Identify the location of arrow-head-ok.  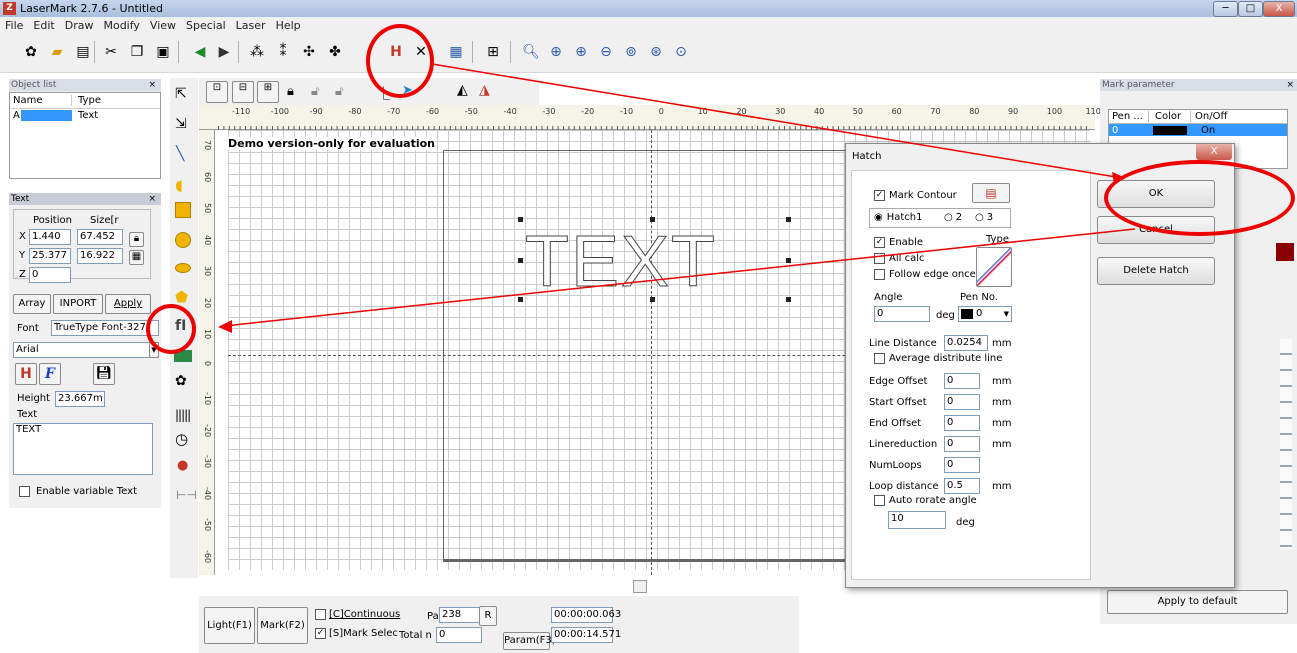
(1119, 178).